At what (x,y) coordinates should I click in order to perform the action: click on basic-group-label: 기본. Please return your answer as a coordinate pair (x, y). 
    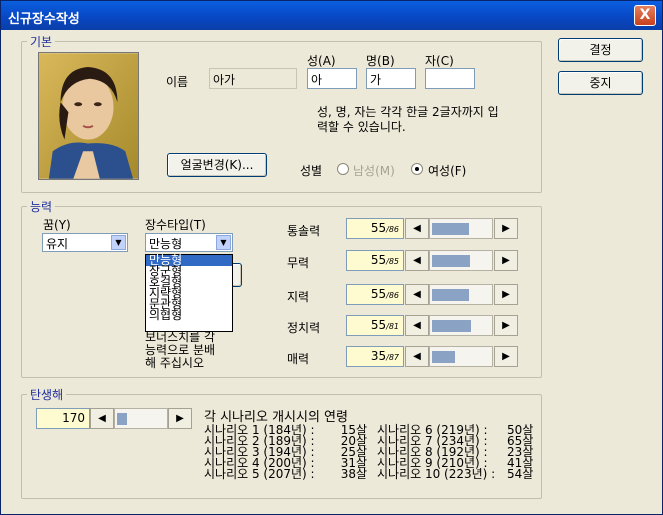
    Looking at the image, I should click on (41, 41).